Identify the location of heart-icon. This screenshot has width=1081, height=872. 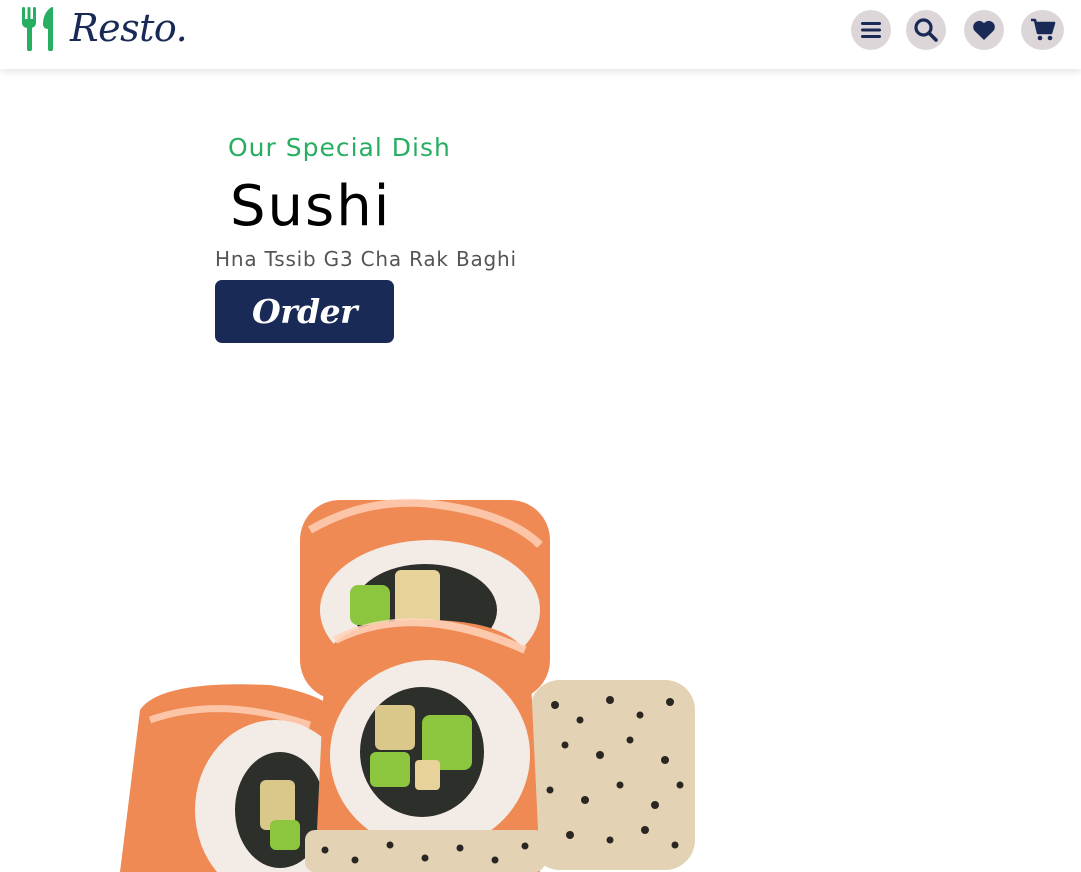
(984, 30).